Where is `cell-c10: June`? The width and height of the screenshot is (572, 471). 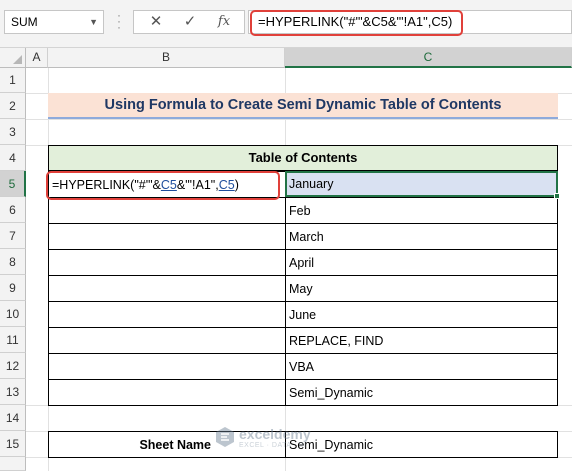 cell-c10: June is located at coordinates (421, 314).